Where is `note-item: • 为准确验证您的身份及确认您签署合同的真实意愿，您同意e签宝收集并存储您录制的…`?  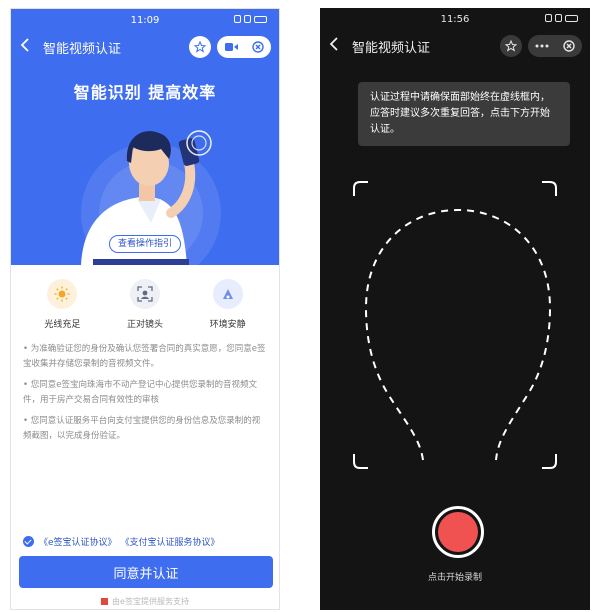 note-item: • 为准确验证您的身份及确认您签署合同的真实意愿，您同意e签宝收集并存储您录制的… is located at coordinates (144, 356).